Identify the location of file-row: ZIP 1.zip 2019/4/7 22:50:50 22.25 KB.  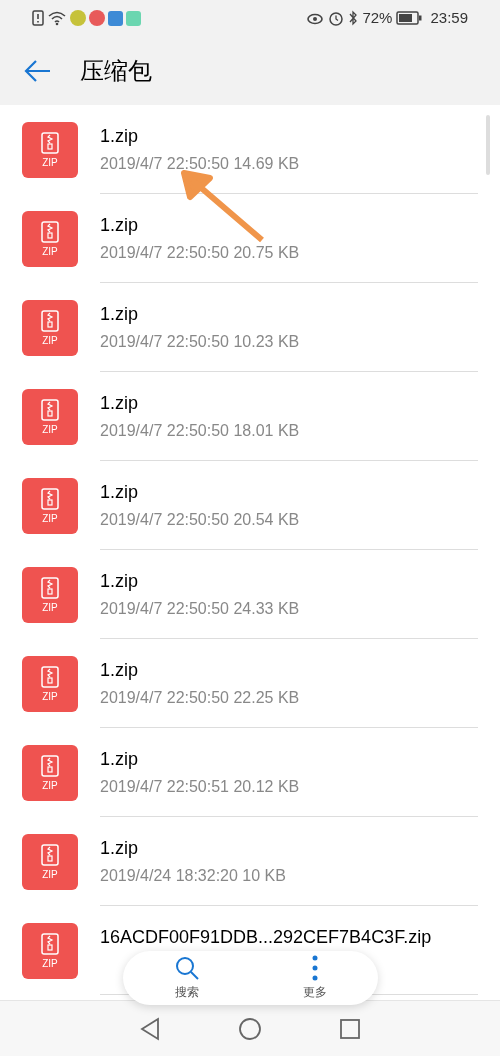
(250, 683).